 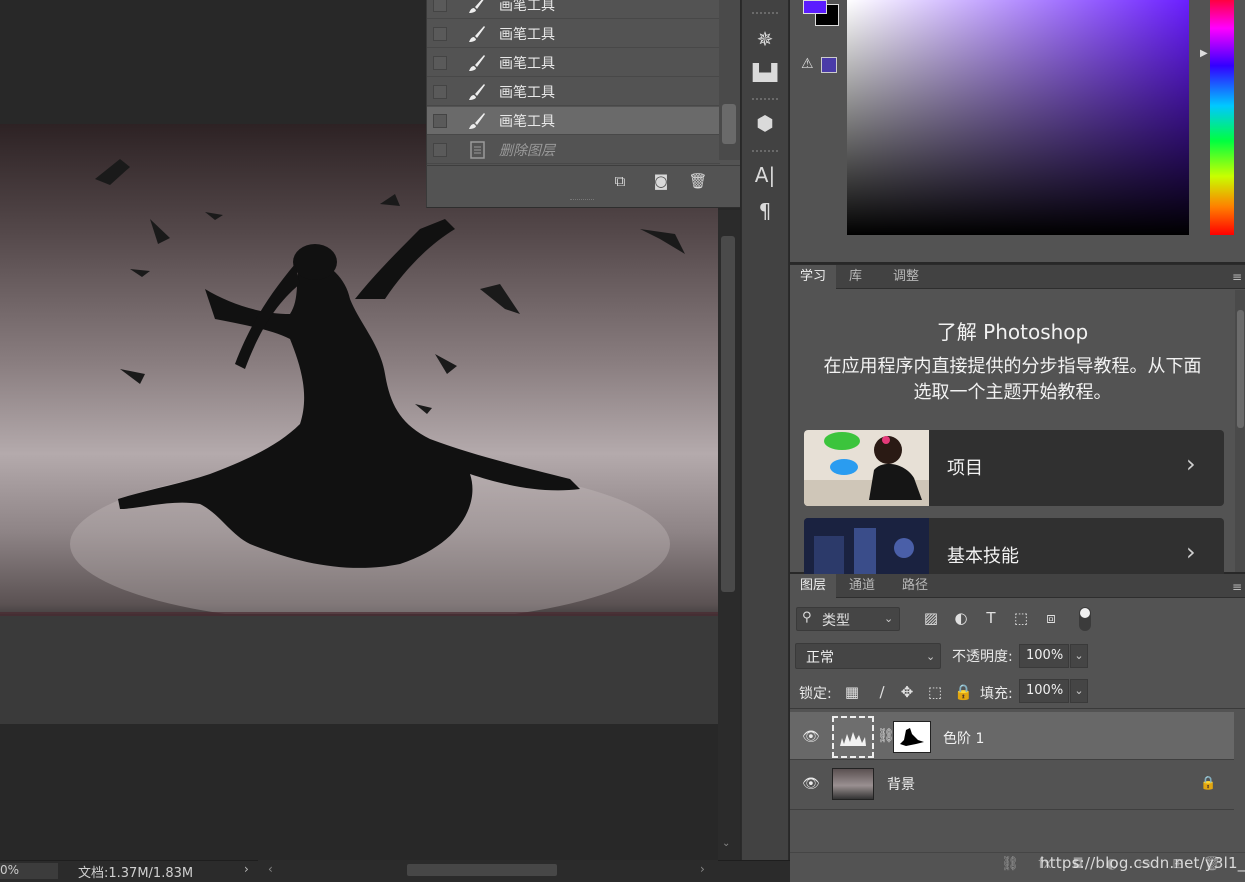 What do you see at coordinates (853, 784) in the screenshot?
I see `background-layer-thumbnail` at bounding box center [853, 784].